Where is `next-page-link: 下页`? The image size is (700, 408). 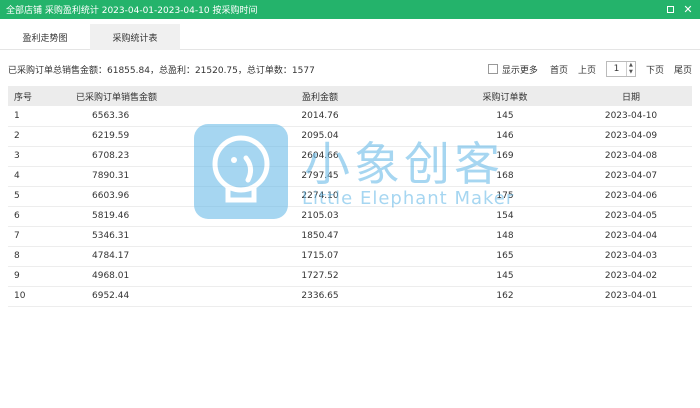
next-page-link: 下页 is located at coordinates (655, 69).